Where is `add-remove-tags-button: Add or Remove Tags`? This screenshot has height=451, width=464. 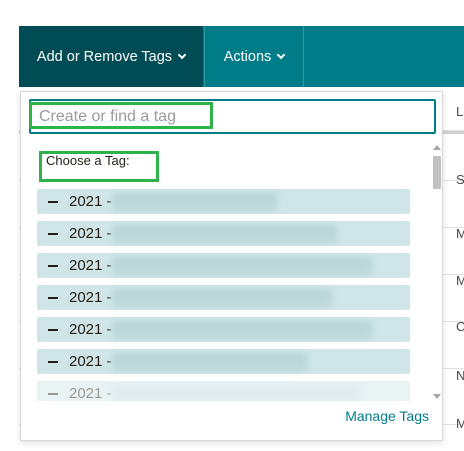 add-remove-tags-button: Add or Remove Tags is located at coordinates (111, 56).